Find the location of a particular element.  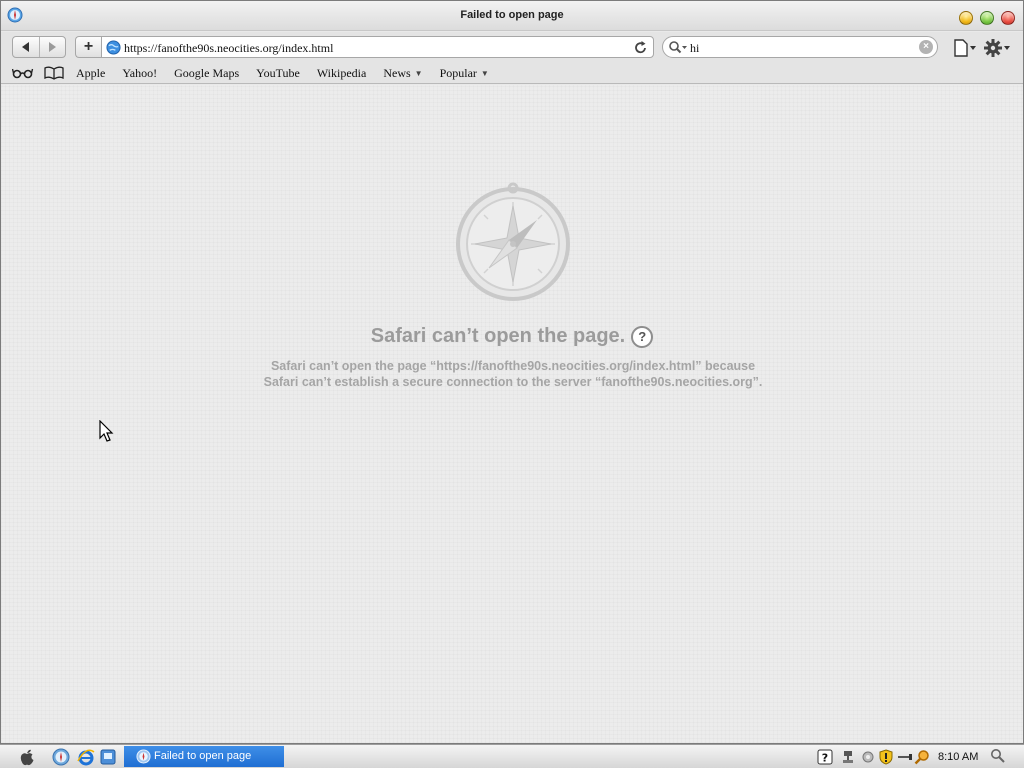

taskbar-window-button: Failed to open page is located at coordinates (204, 756).